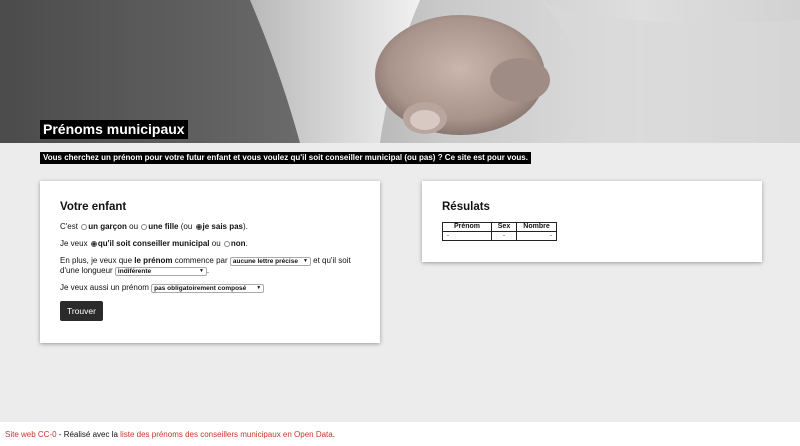  Describe the element at coordinates (84, 227) in the screenshot. I see `radio-garcon` at that location.